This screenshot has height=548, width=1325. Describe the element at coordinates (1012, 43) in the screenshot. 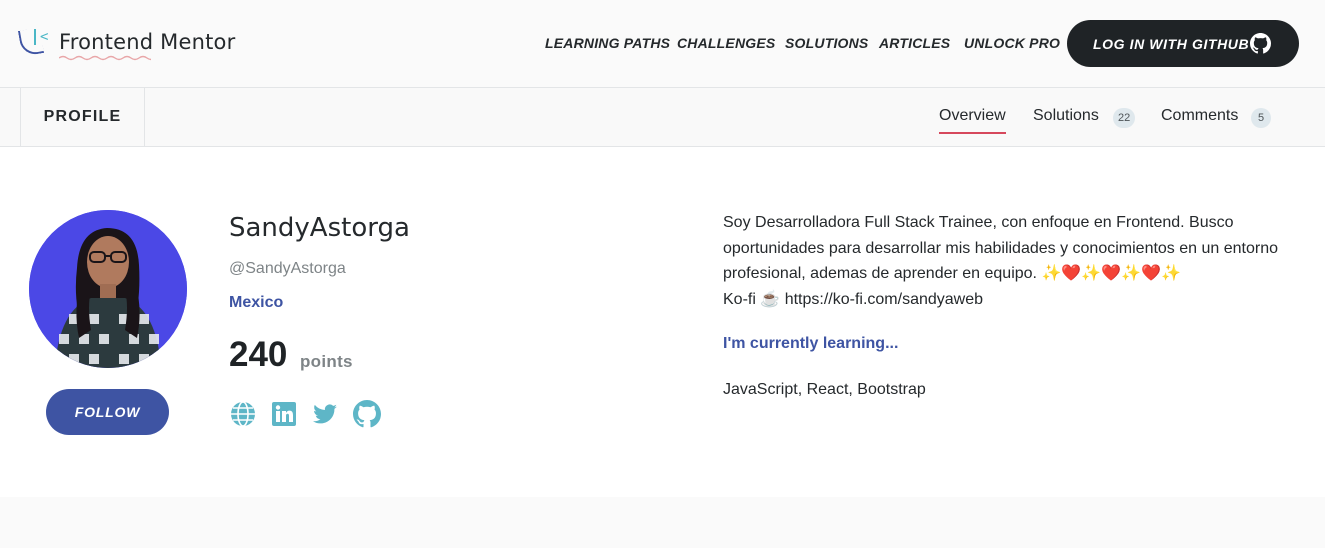

I see `nav-unlock-pro: UNLOCK PRO` at that location.